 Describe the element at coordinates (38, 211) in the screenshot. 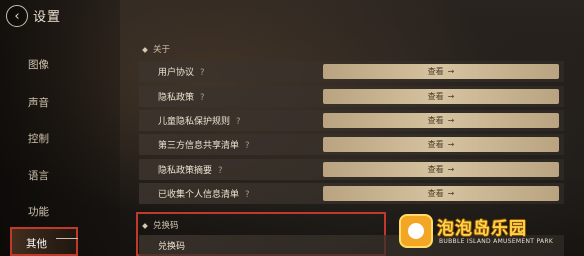

I see `sidebar-item-features: 功能` at that location.